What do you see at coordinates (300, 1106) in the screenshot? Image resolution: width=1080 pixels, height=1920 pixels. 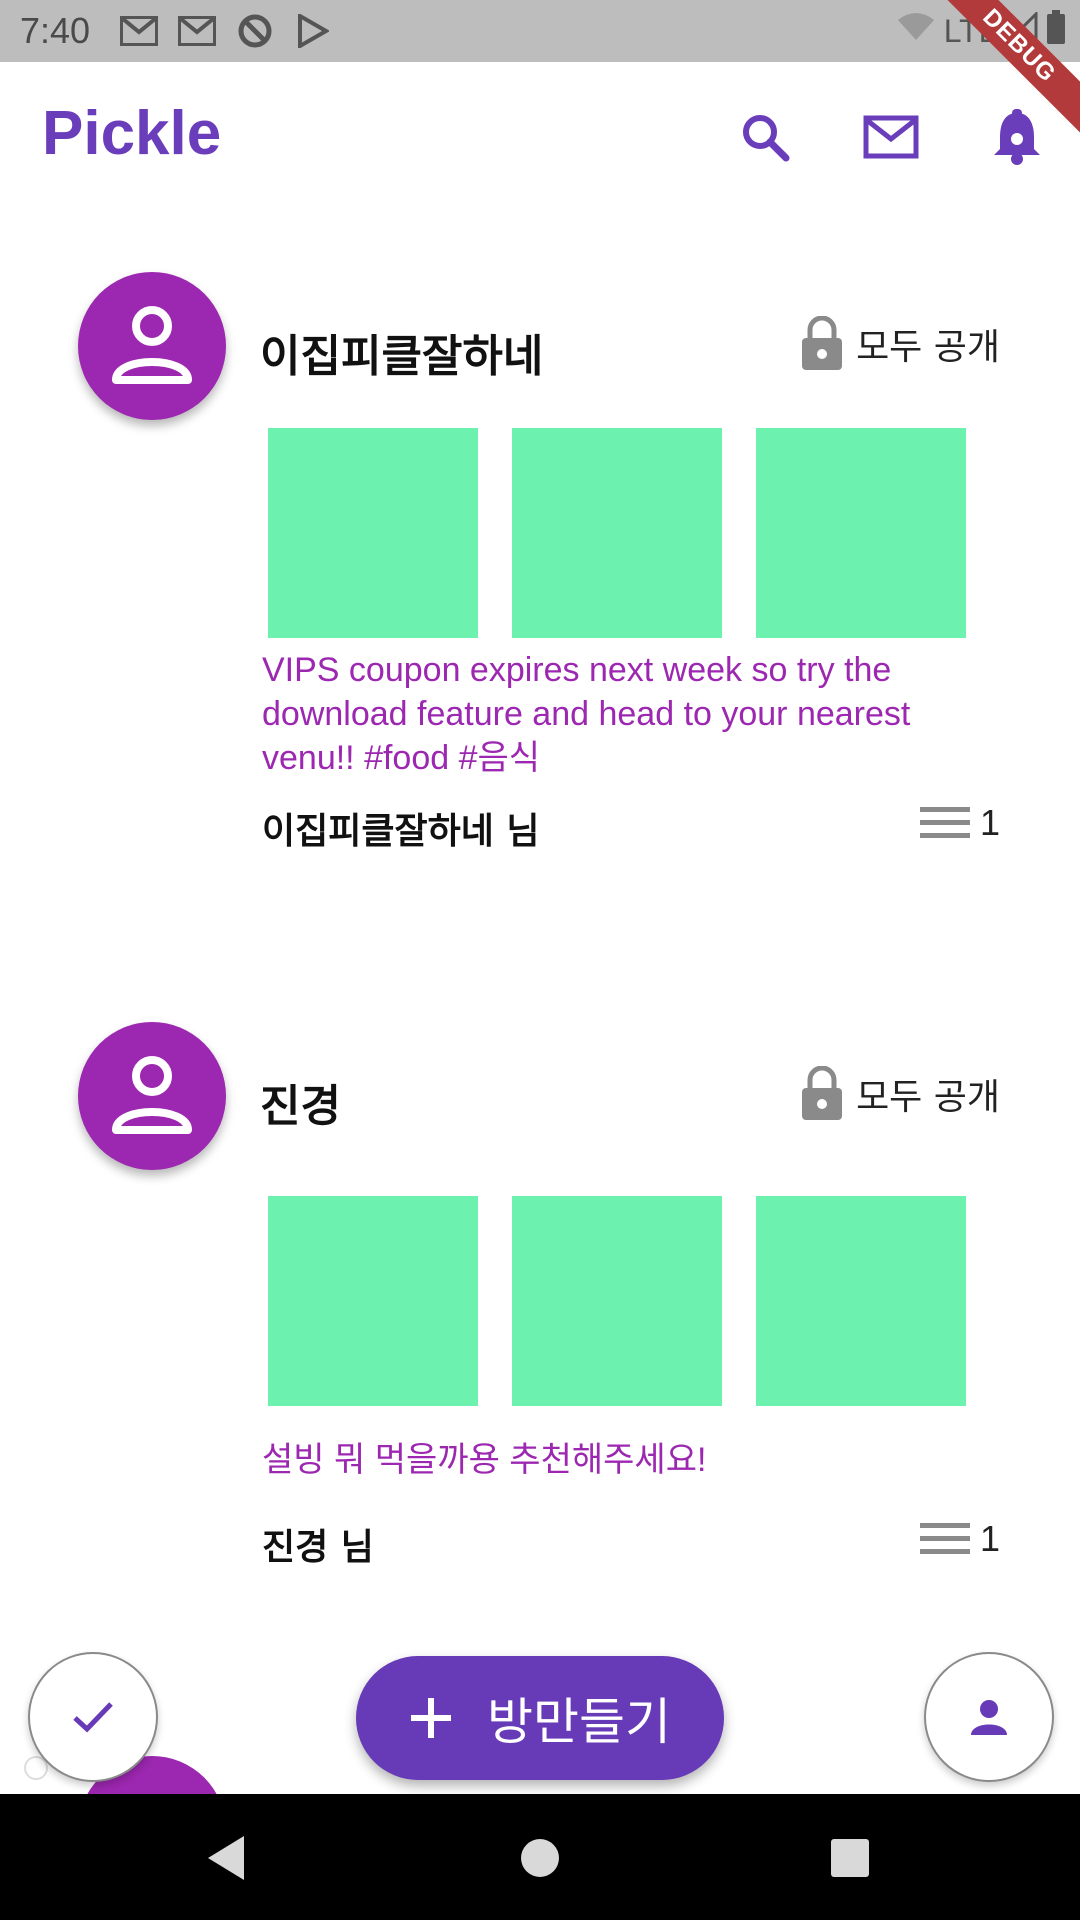 I see `post-title: 진경` at bounding box center [300, 1106].